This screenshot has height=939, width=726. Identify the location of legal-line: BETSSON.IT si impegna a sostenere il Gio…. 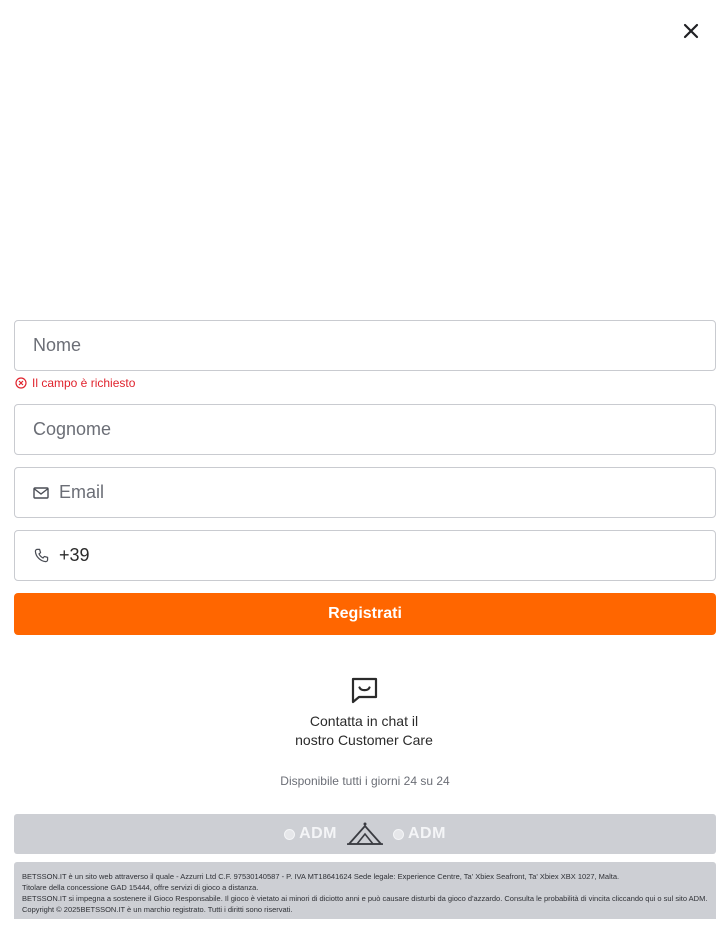
(365, 898).